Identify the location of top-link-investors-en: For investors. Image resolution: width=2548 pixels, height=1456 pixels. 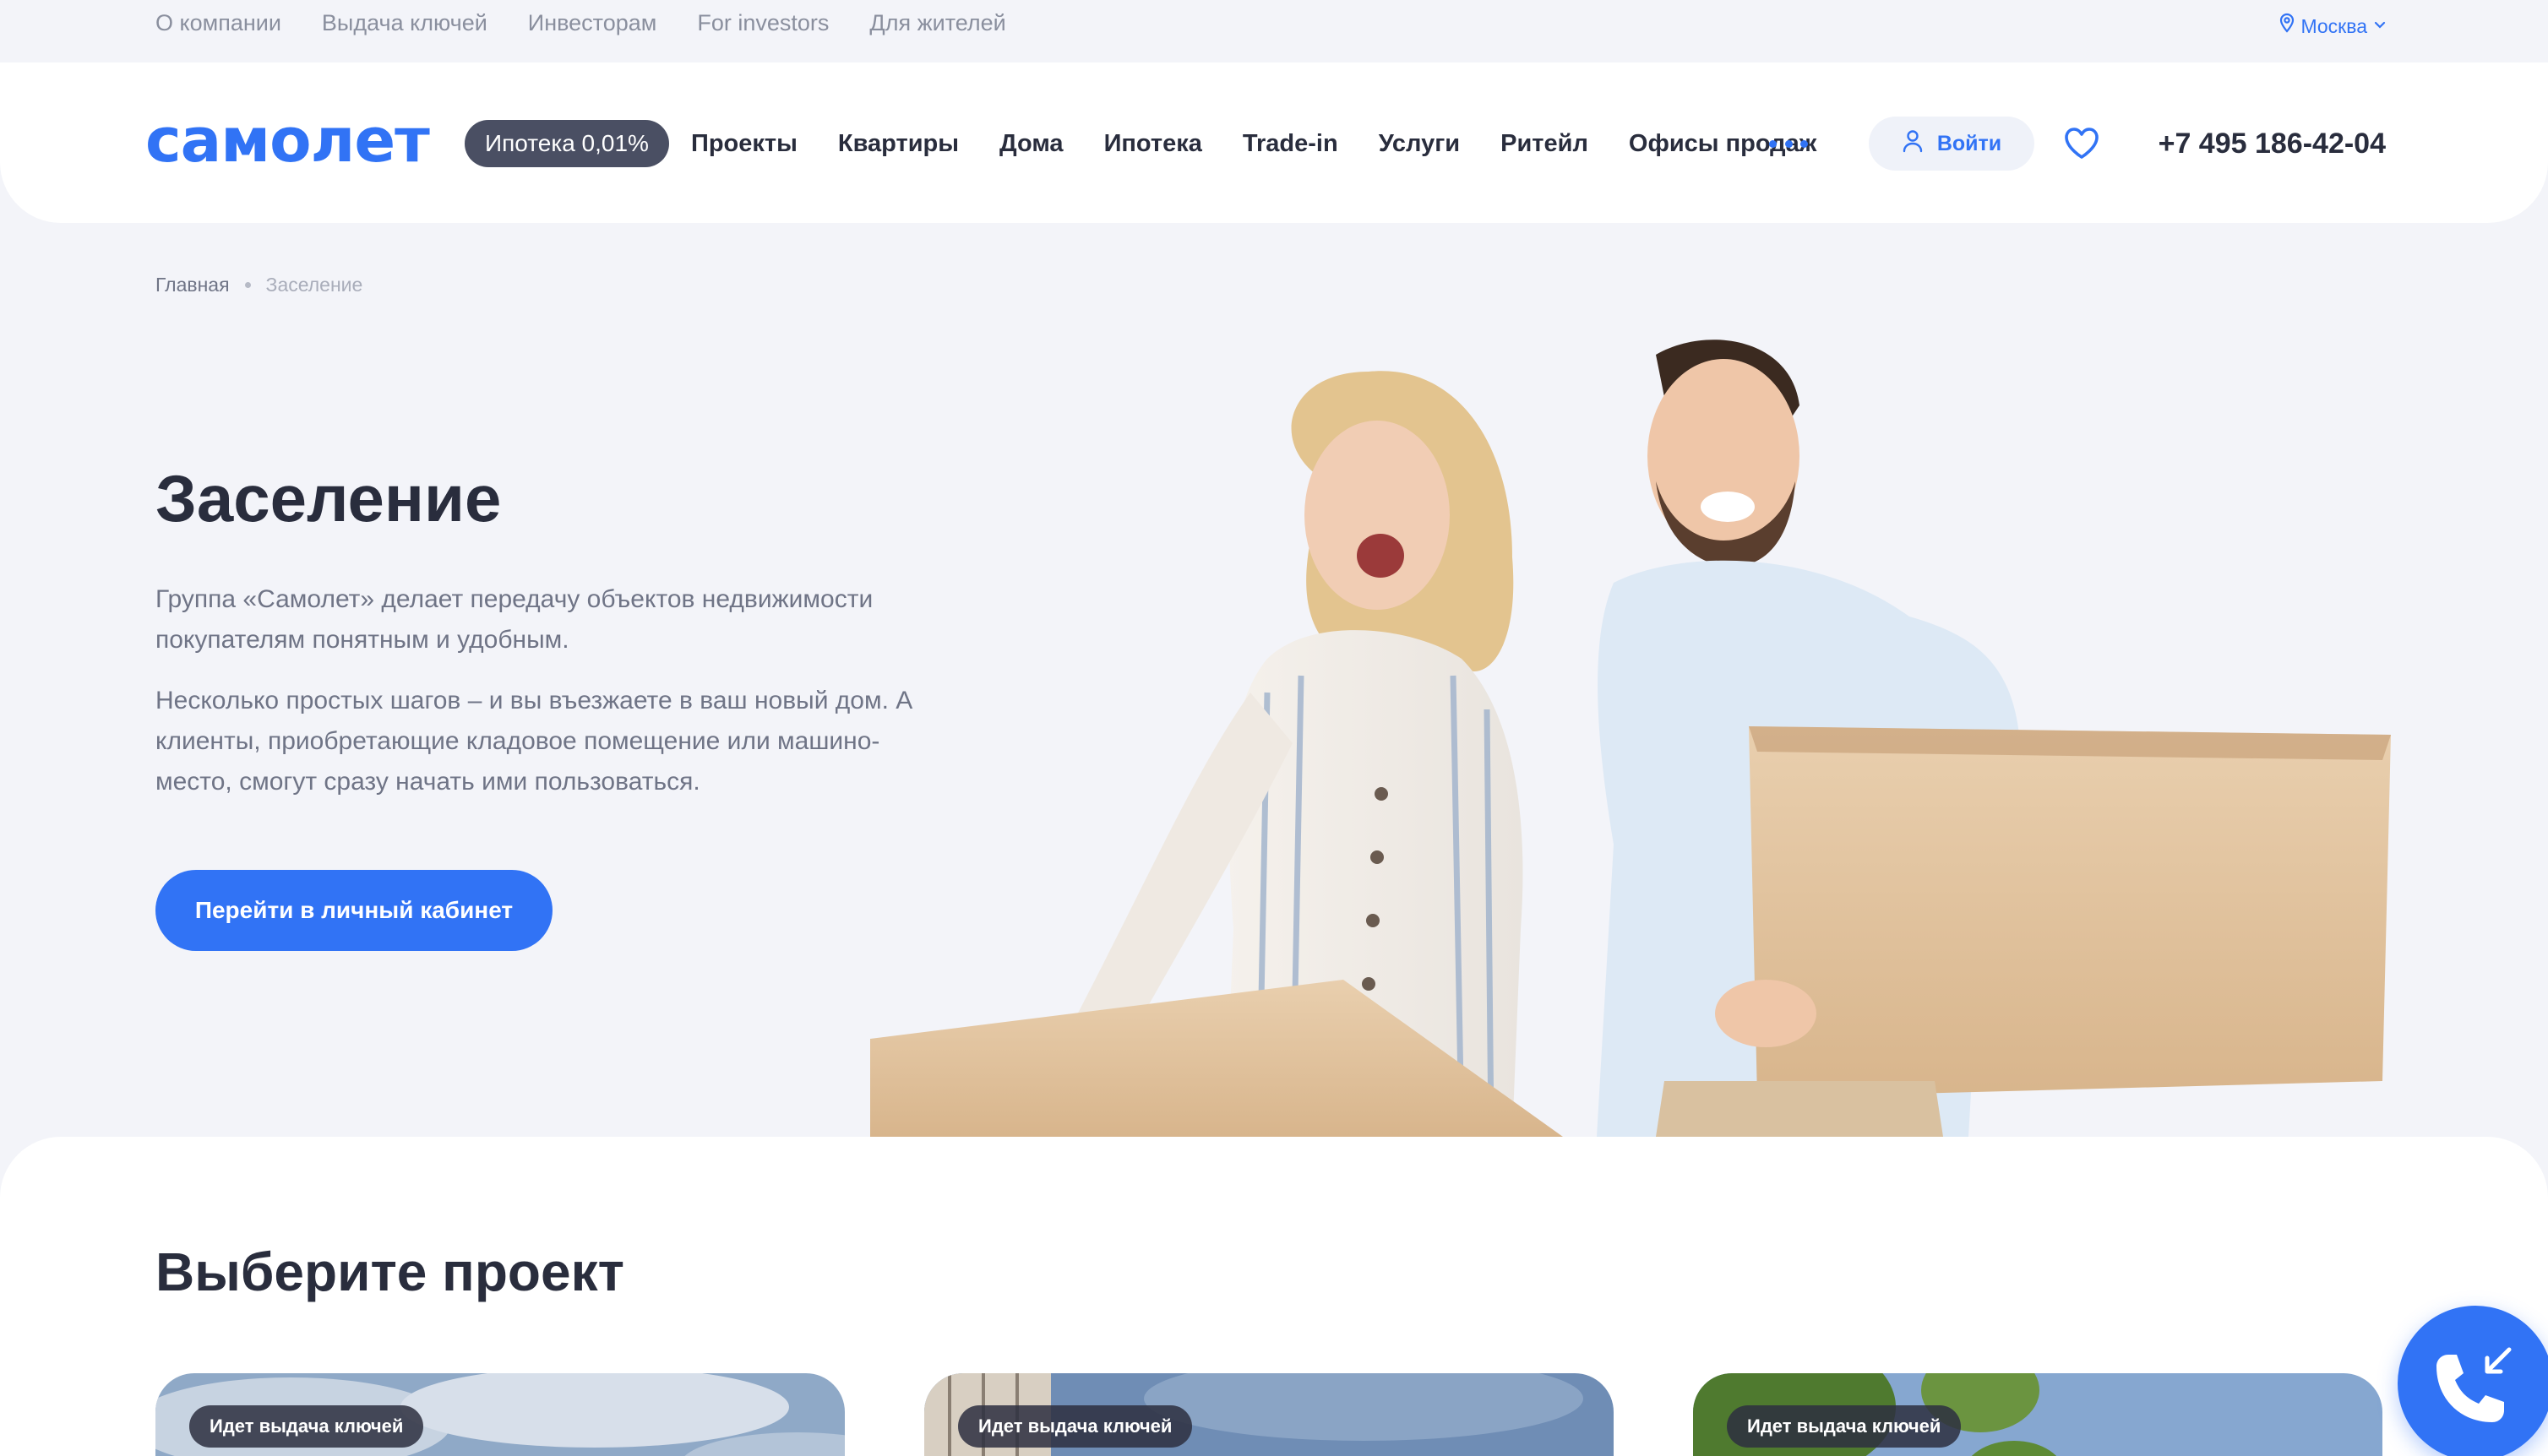
(763, 23).